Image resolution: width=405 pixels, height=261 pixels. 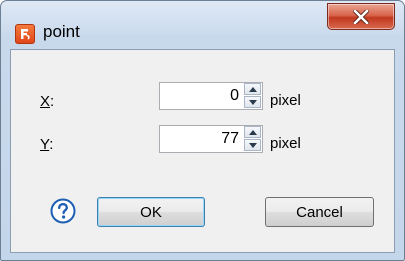 I want to click on x-label-mnemonic: X, so click(x=45, y=101).